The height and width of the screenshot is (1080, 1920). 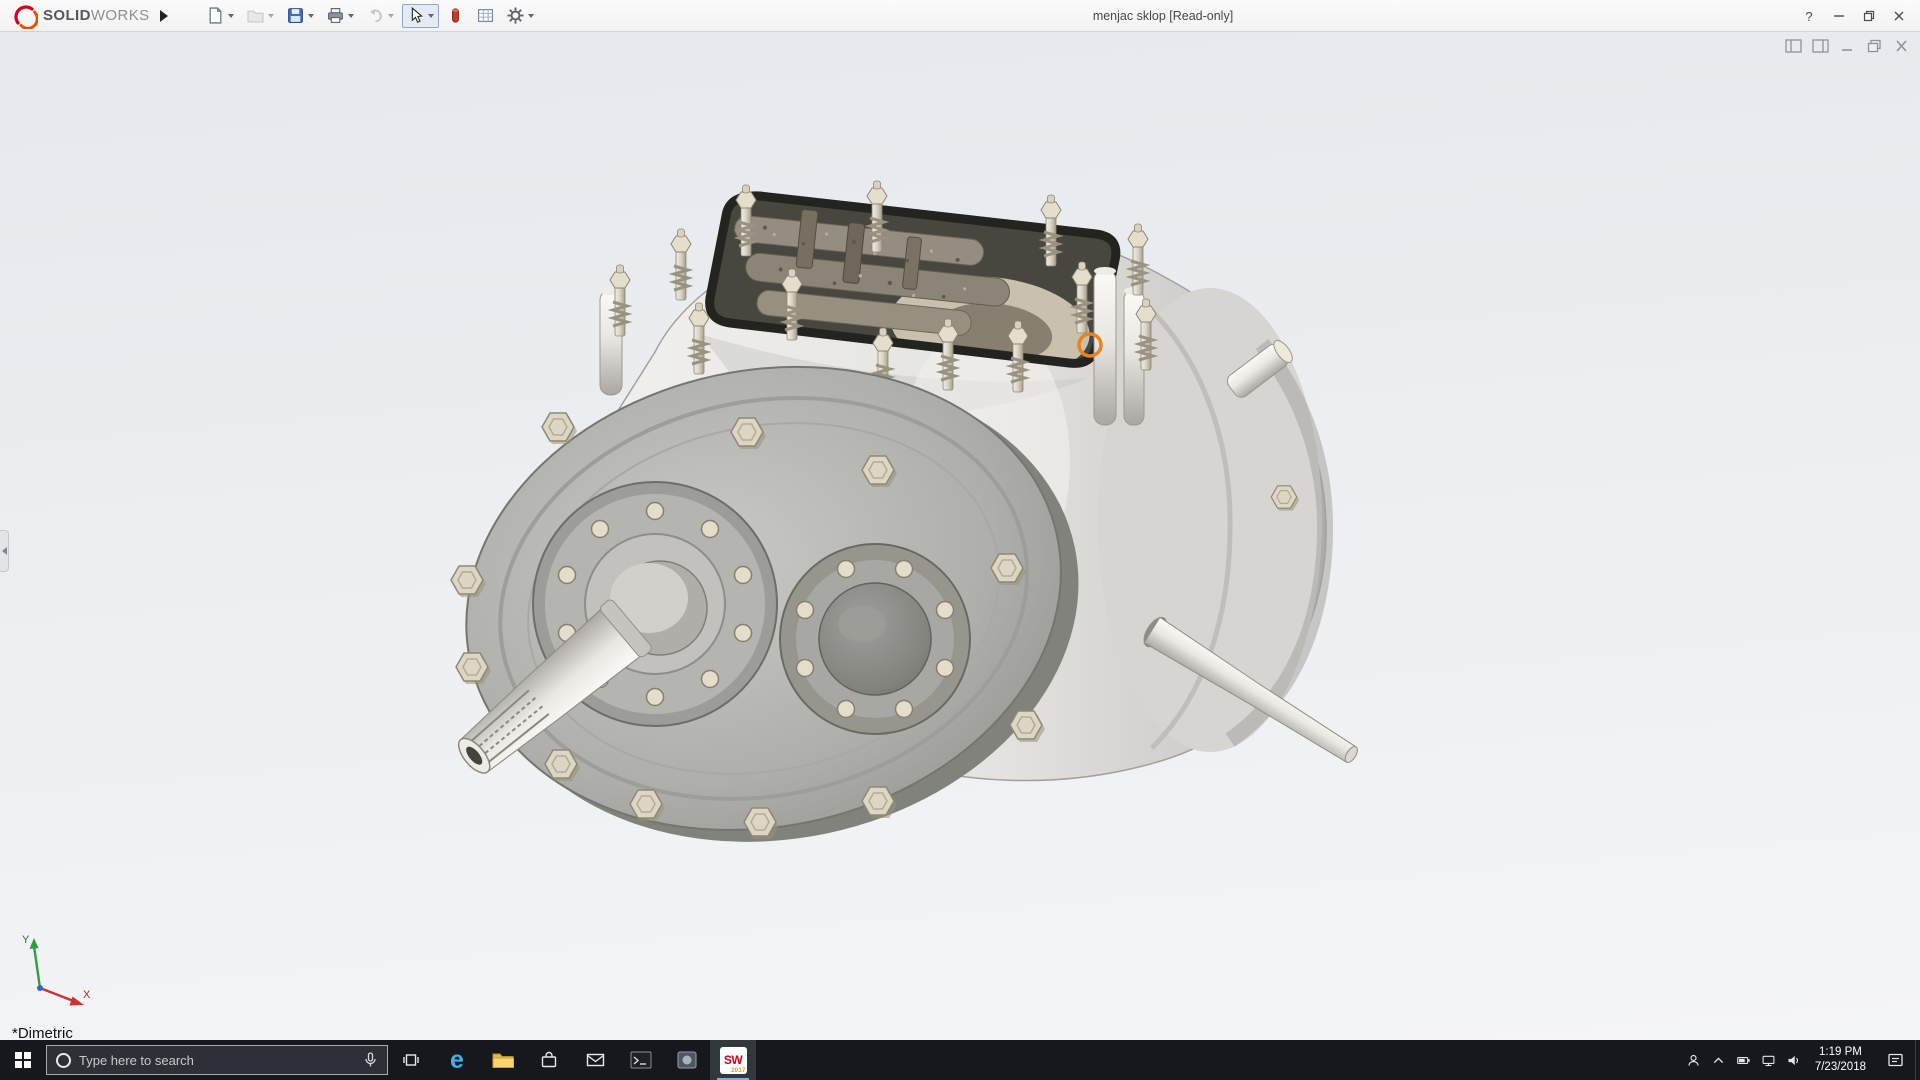 I want to click on reference-triad: Y X, so click(x=56, y=970).